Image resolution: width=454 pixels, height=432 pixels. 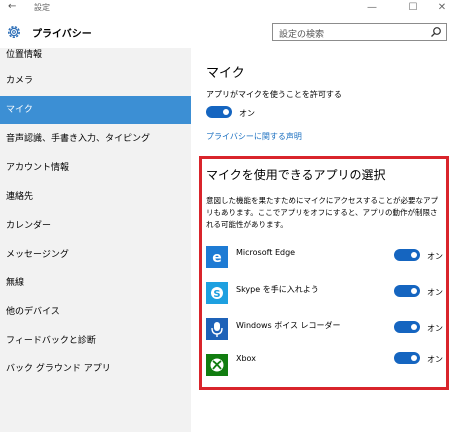 I want to click on sidebar-item-calendar: カレンダー, so click(x=95, y=226).